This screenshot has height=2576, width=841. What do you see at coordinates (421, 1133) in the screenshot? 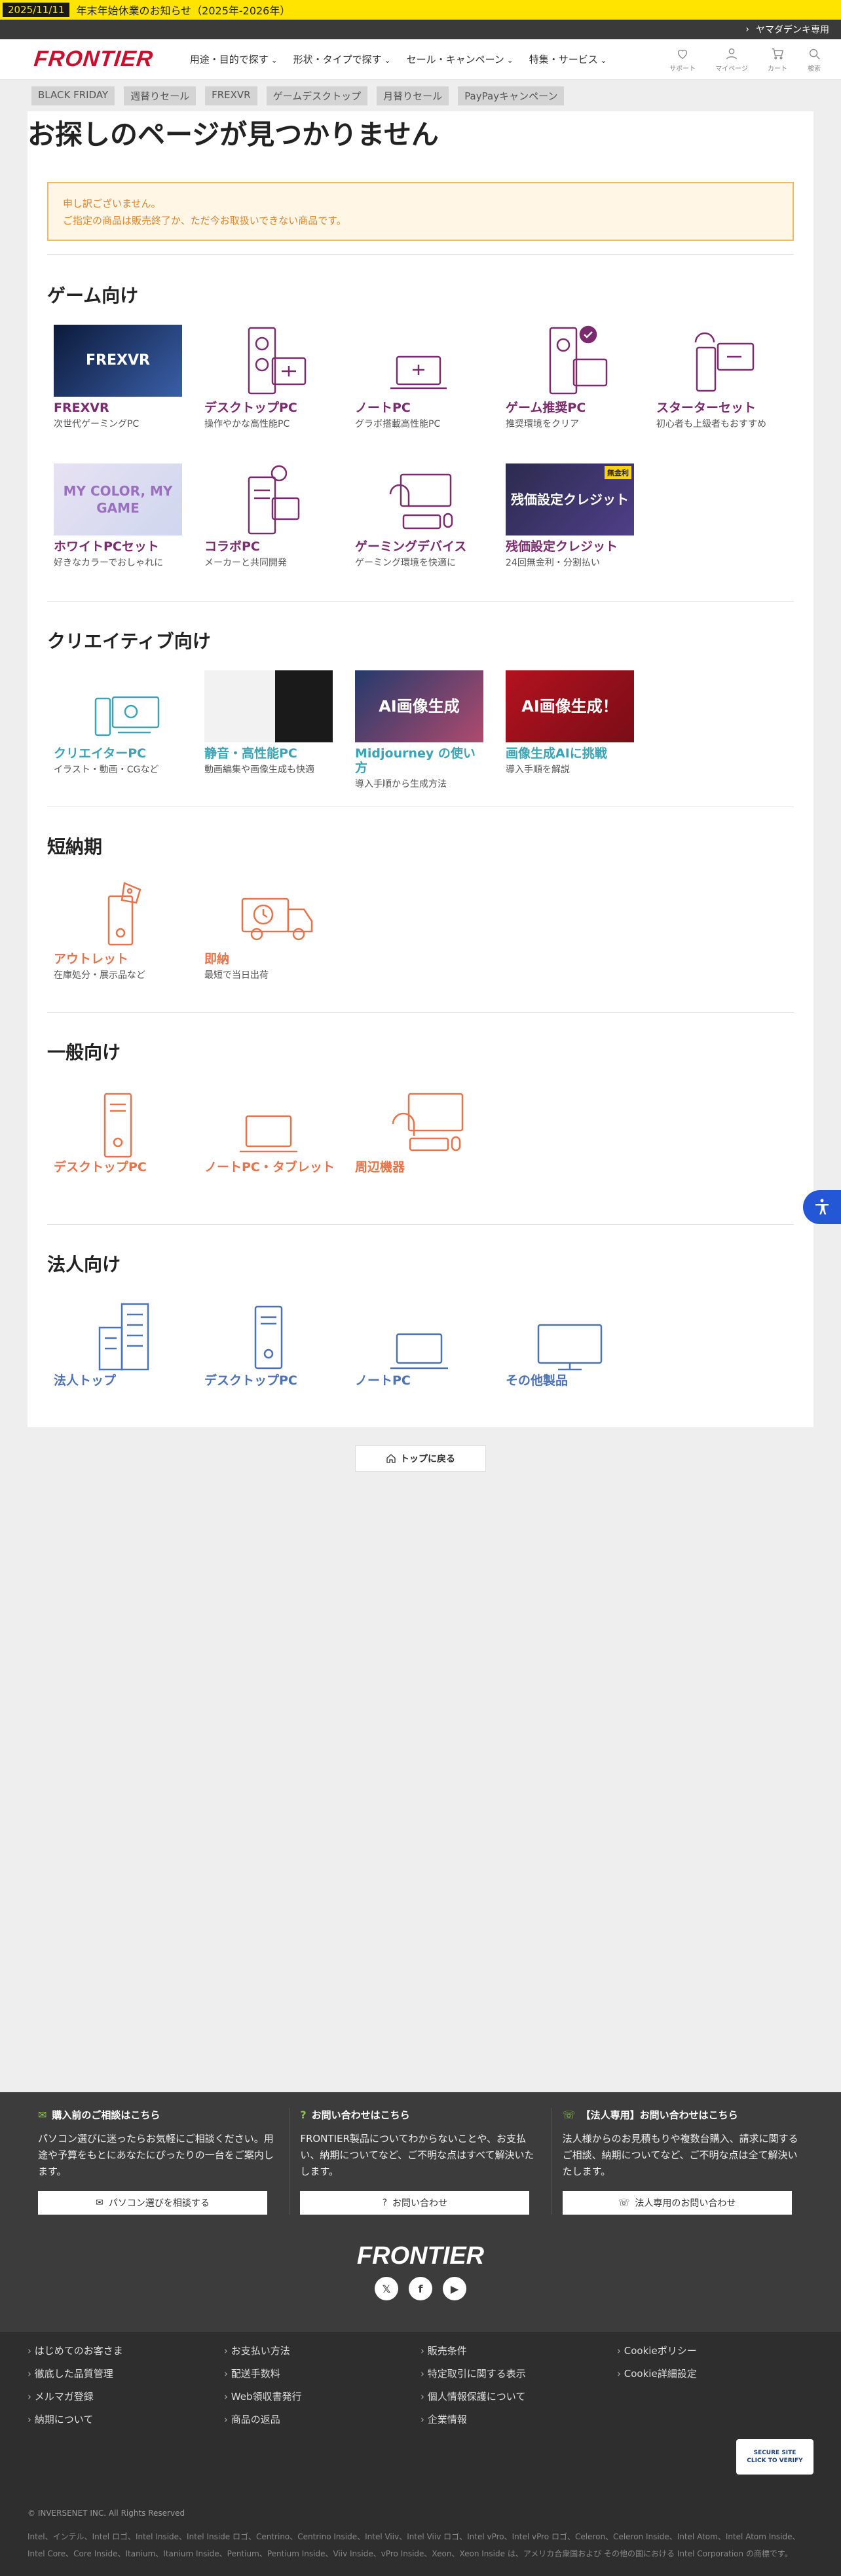
I see `general-item-peripherals: 周辺機器` at bounding box center [421, 1133].